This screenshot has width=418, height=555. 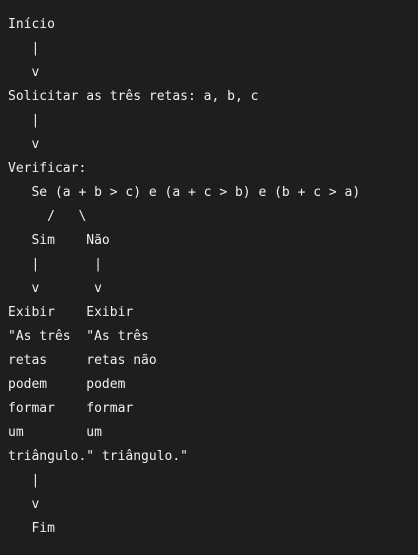 What do you see at coordinates (133, 96) in the screenshot?
I see `line-solicitar: Solicitar as três retas: a, b, c` at bounding box center [133, 96].